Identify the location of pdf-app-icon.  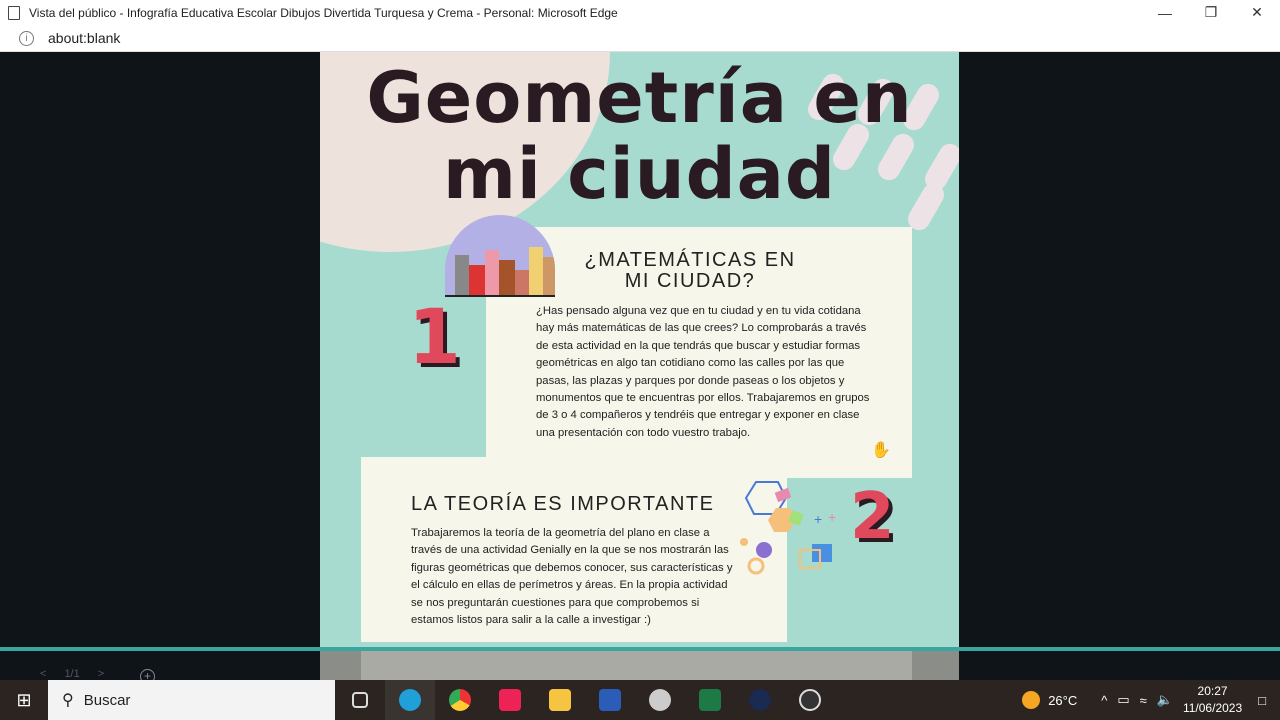
(510, 700).